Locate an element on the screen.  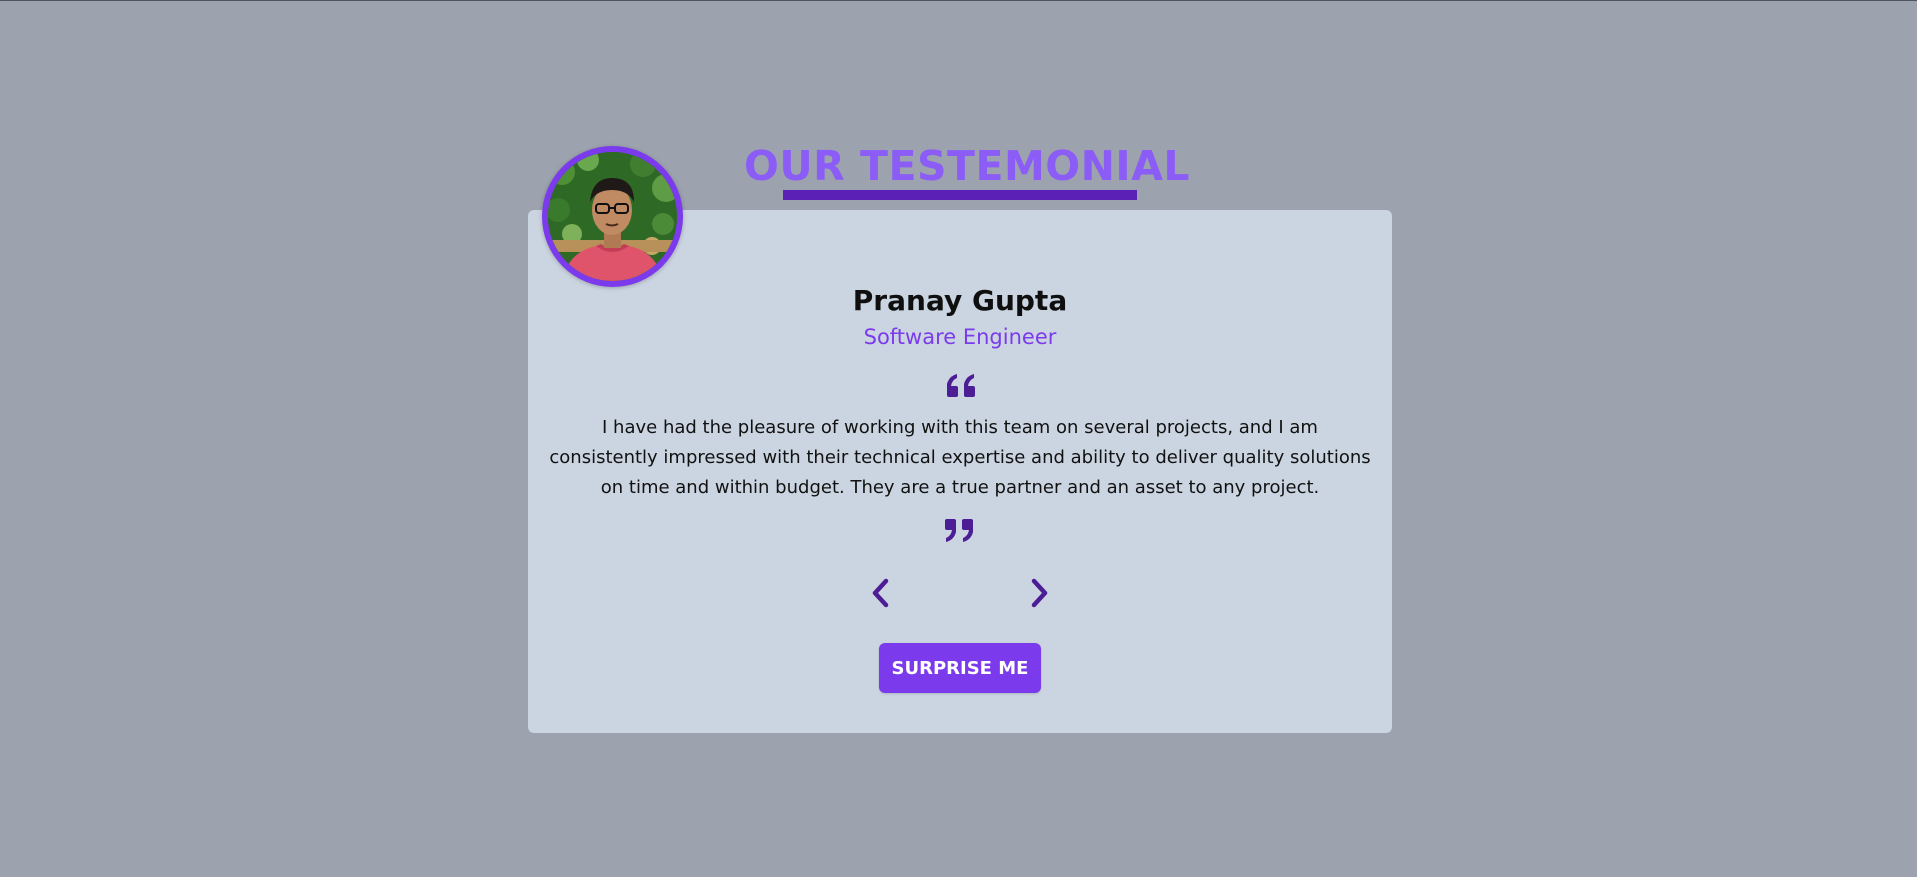
person-job: Software Engineer is located at coordinates (960, 337).